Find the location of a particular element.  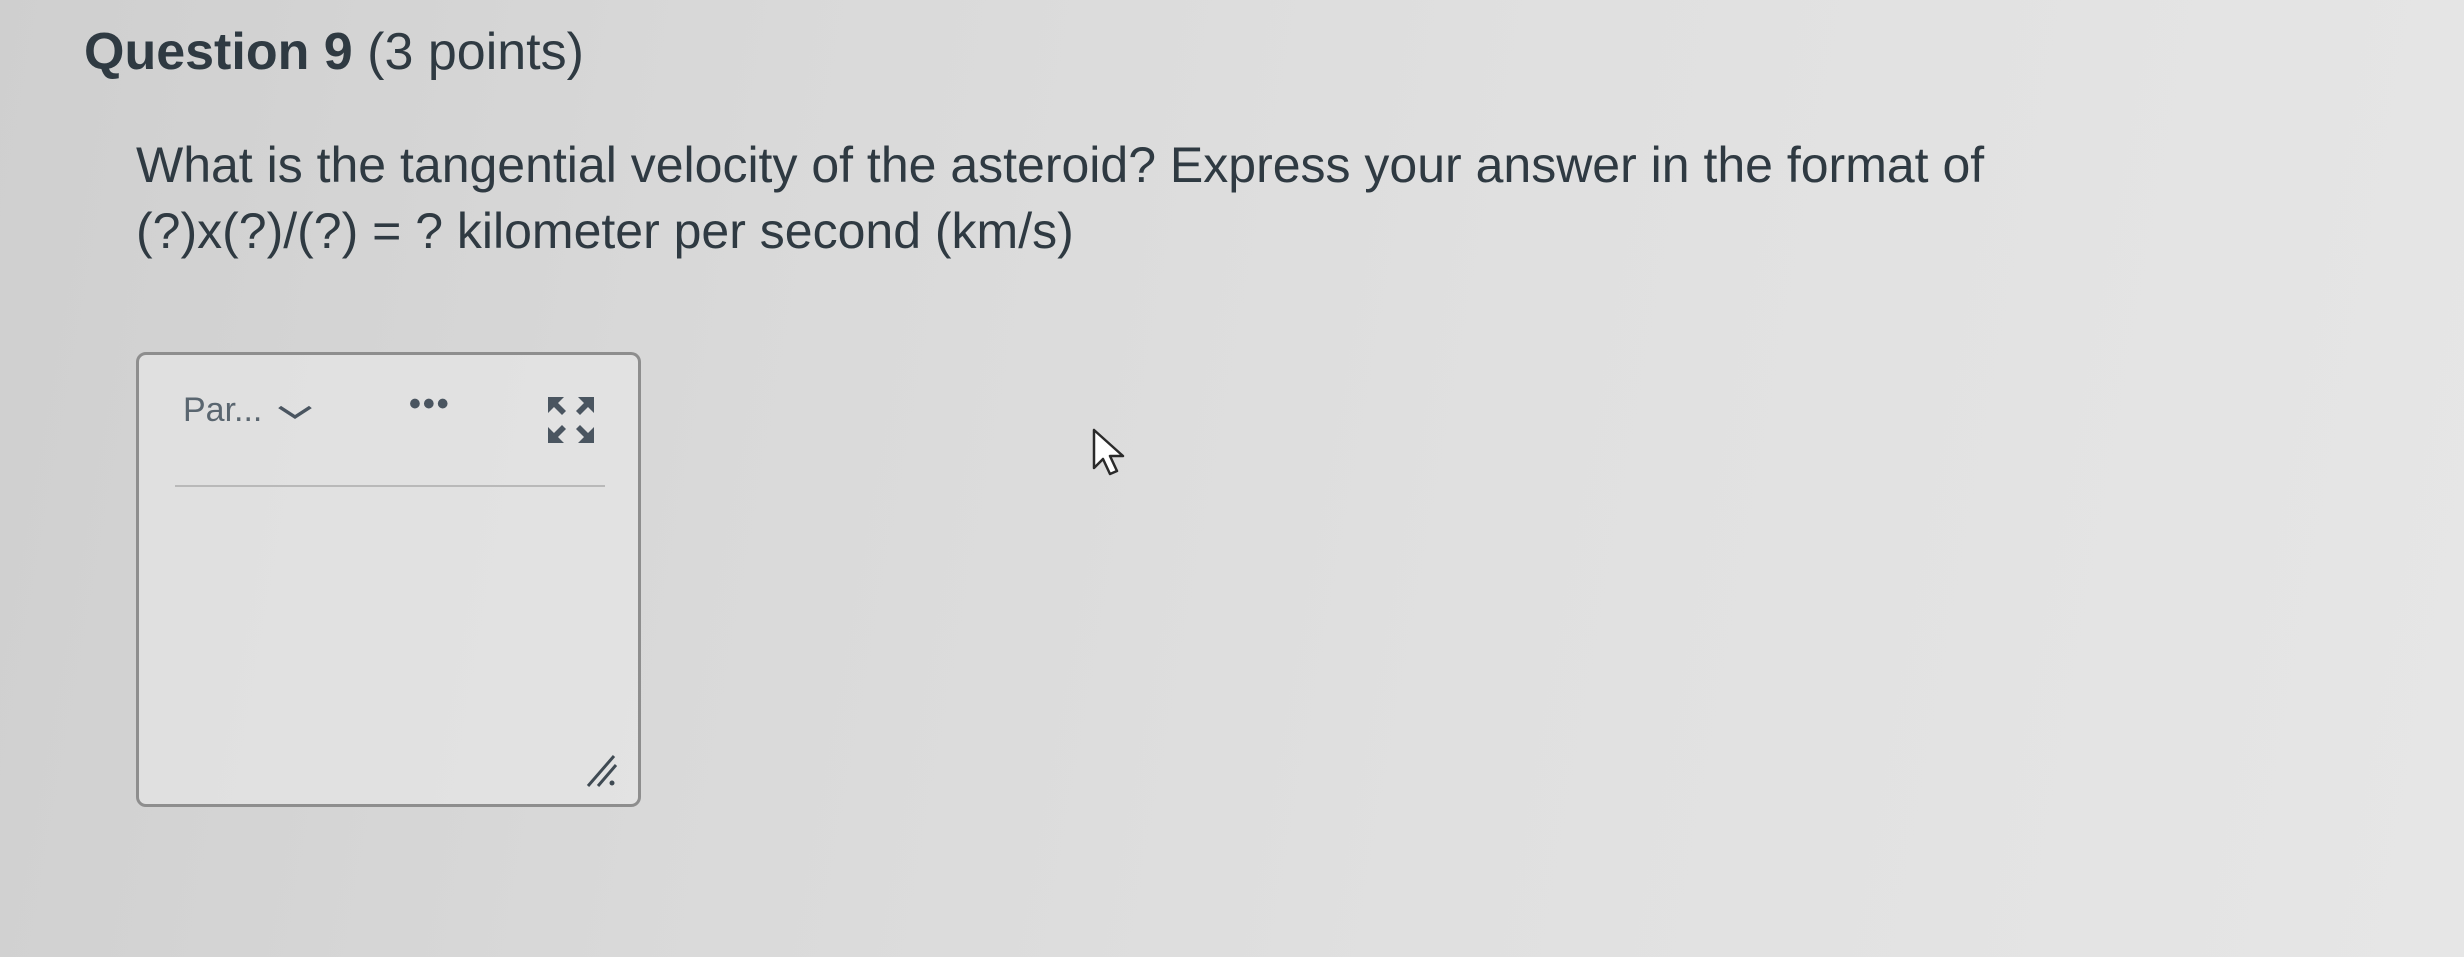

fullscreen-button is located at coordinates (571, 420).